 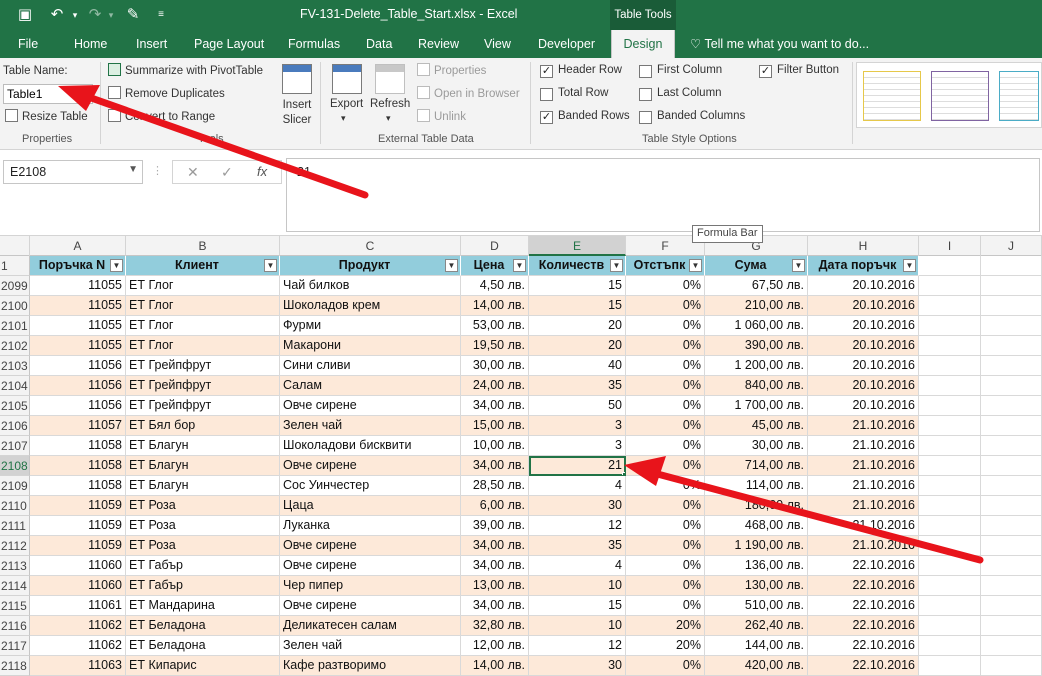 What do you see at coordinates (960, 96) in the screenshot?
I see `table-style-option` at bounding box center [960, 96].